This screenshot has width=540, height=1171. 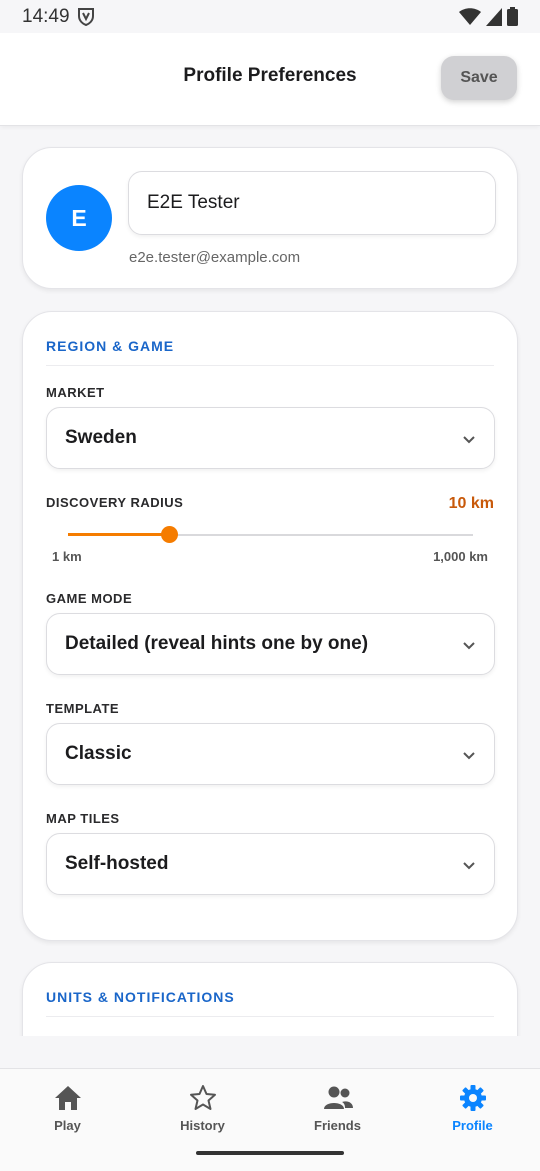 What do you see at coordinates (98, 753) in the screenshot?
I see `template-value: Classic` at bounding box center [98, 753].